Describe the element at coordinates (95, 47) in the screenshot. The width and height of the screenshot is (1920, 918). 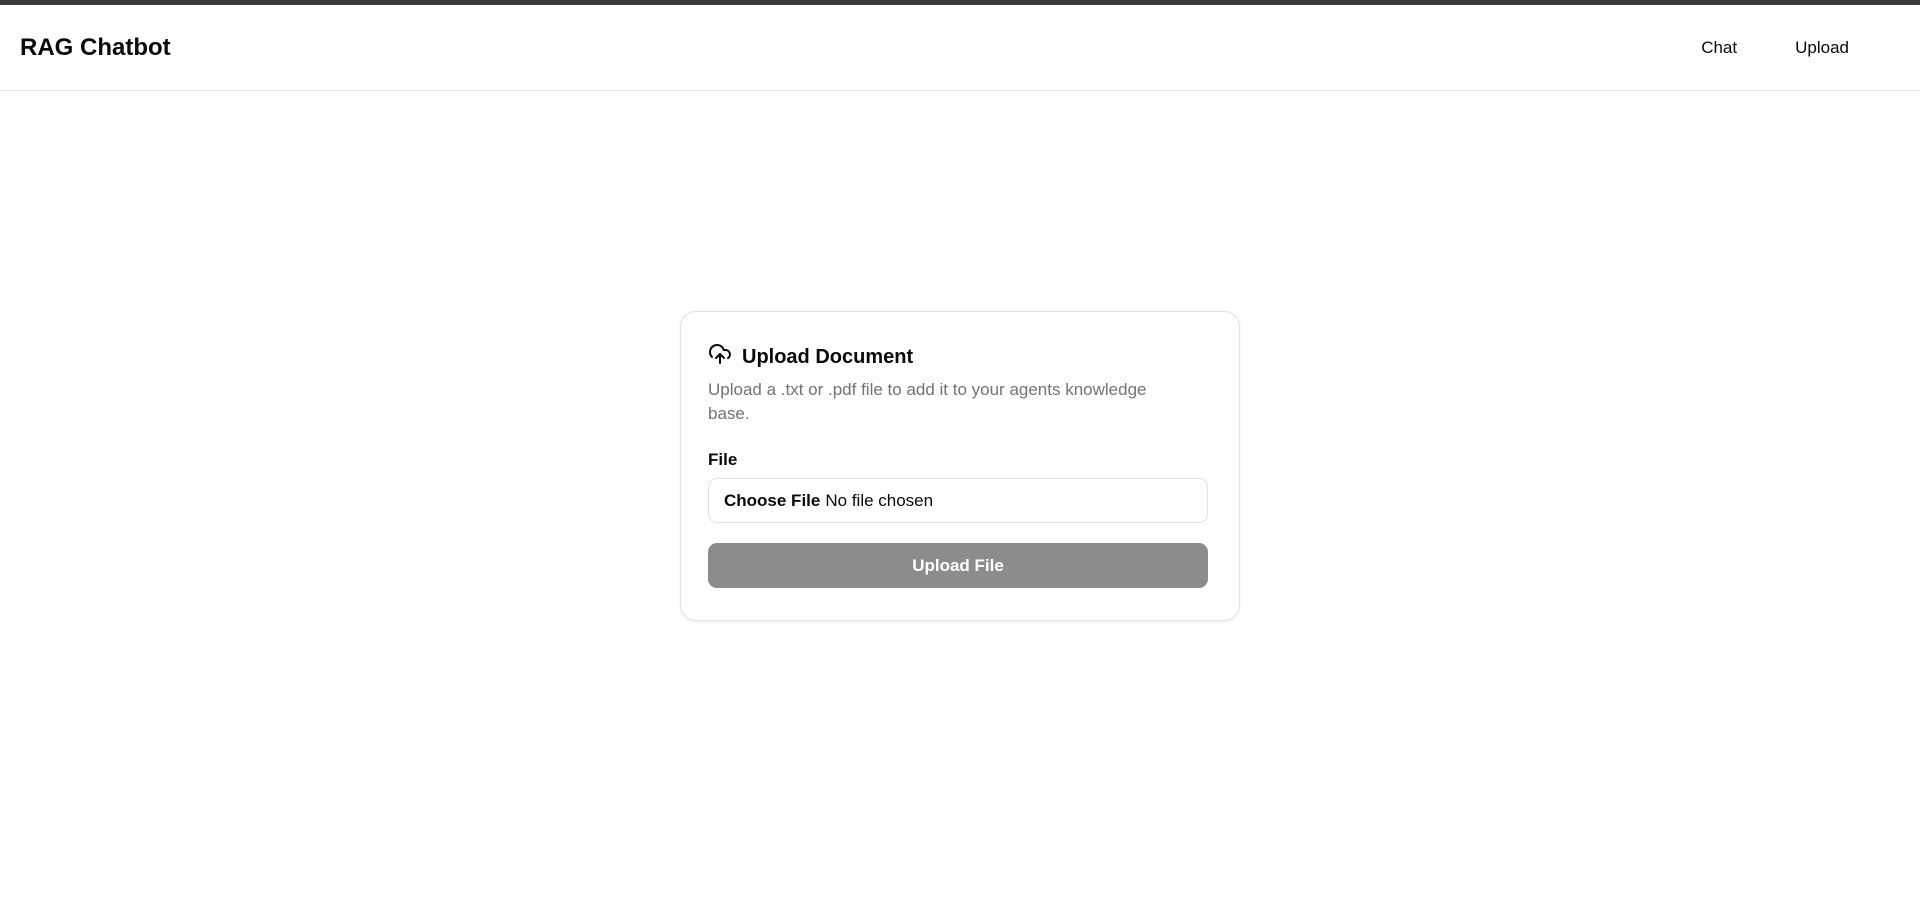
I see `app-title: RAG Chatbot` at that location.